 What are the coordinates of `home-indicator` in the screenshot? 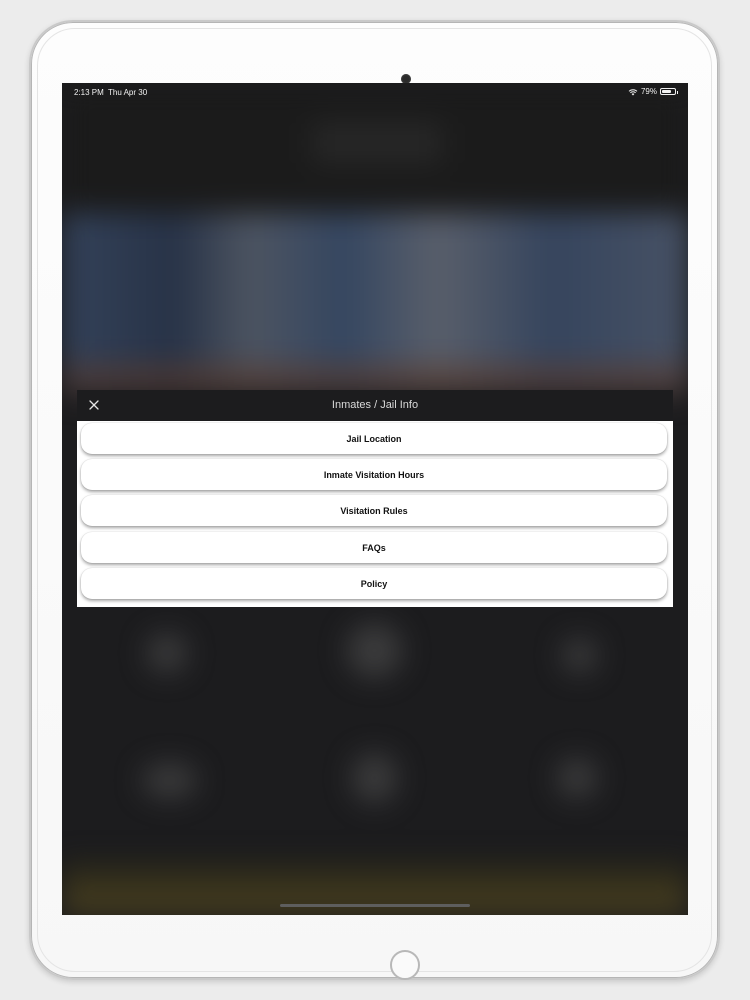 It's located at (375, 905).